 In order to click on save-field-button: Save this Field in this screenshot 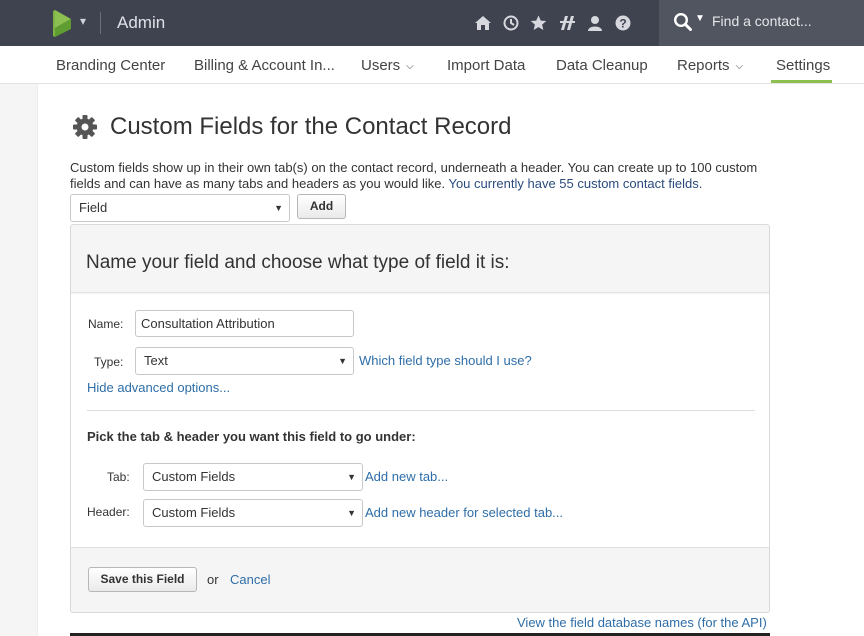, I will do `click(142, 579)`.